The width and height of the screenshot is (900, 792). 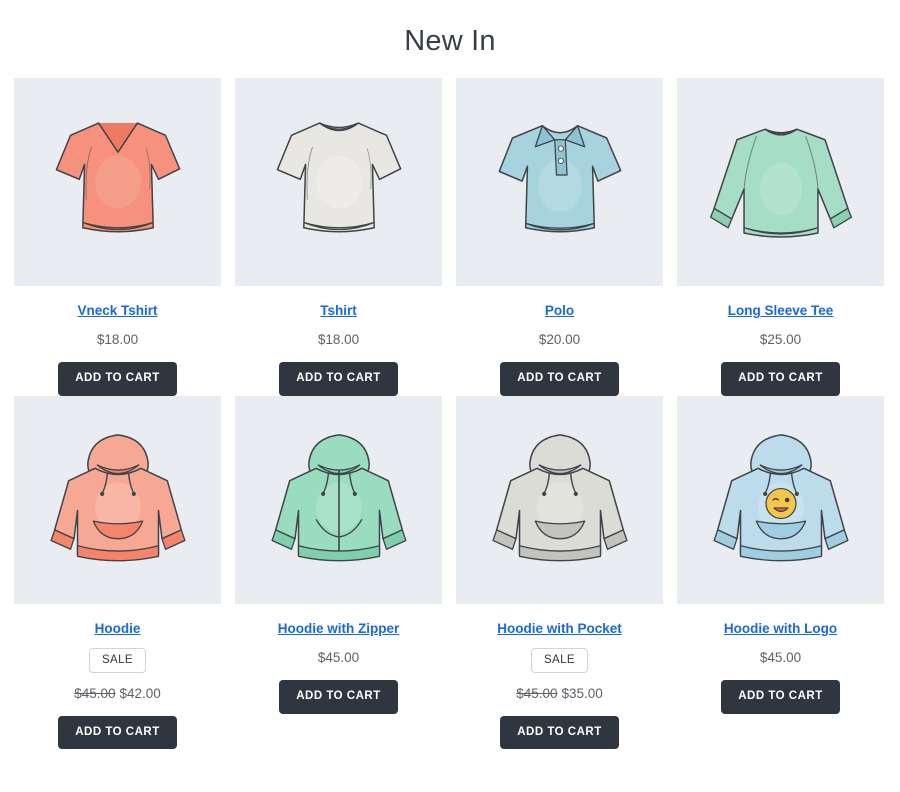 What do you see at coordinates (338, 499) in the screenshot?
I see `hoodie-with-zipper-illustration` at bounding box center [338, 499].